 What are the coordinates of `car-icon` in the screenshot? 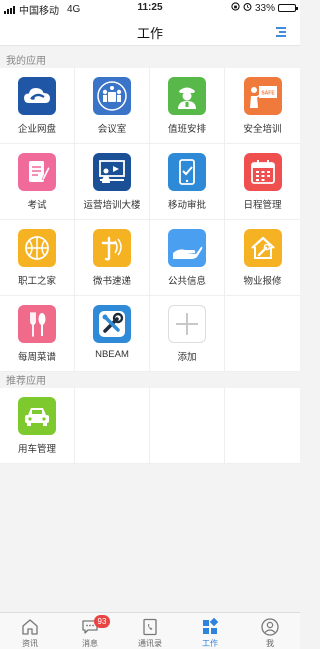 It's located at (37, 416).